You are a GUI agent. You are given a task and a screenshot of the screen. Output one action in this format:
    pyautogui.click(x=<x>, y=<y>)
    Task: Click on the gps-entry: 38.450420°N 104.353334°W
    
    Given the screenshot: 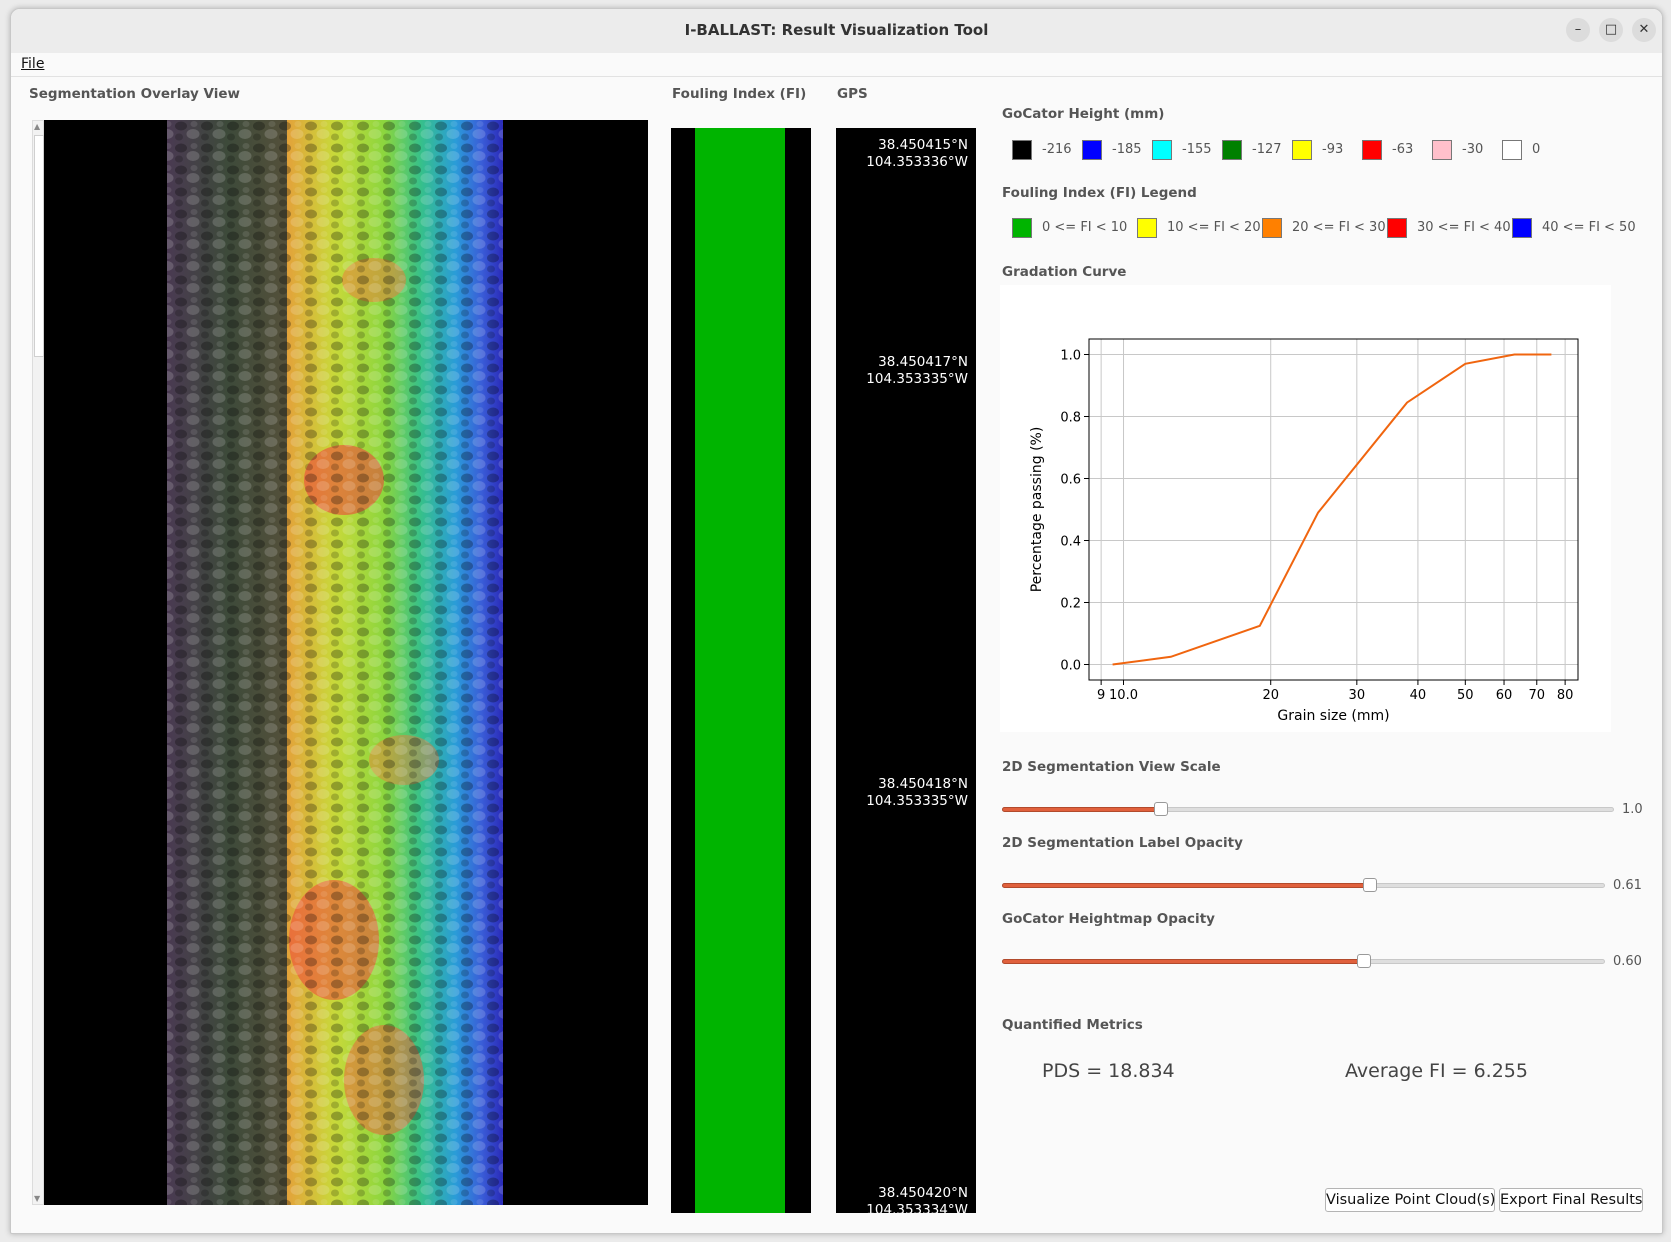 What is the action you would take?
    pyautogui.click(x=917, y=1199)
    